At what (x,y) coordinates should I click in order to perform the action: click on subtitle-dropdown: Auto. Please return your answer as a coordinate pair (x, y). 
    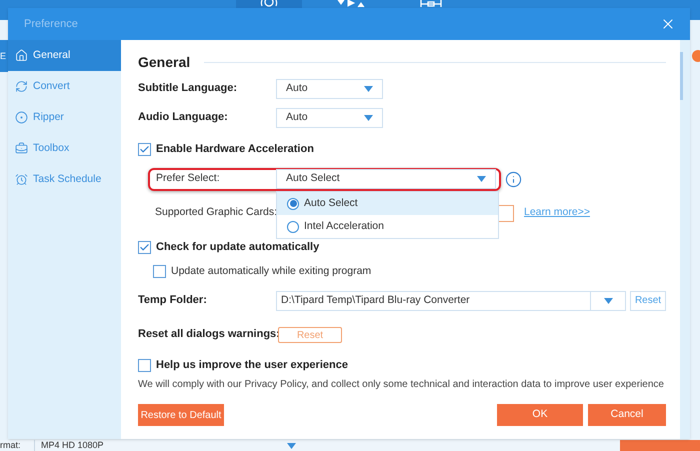
    Looking at the image, I should click on (329, 88).